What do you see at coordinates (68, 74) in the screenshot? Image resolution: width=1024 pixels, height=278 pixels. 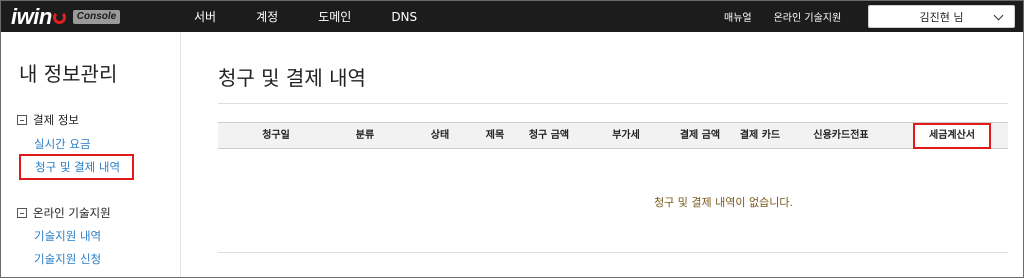 I see `sidebar-title: 내 정보관리` at bounding box center [68, 74].